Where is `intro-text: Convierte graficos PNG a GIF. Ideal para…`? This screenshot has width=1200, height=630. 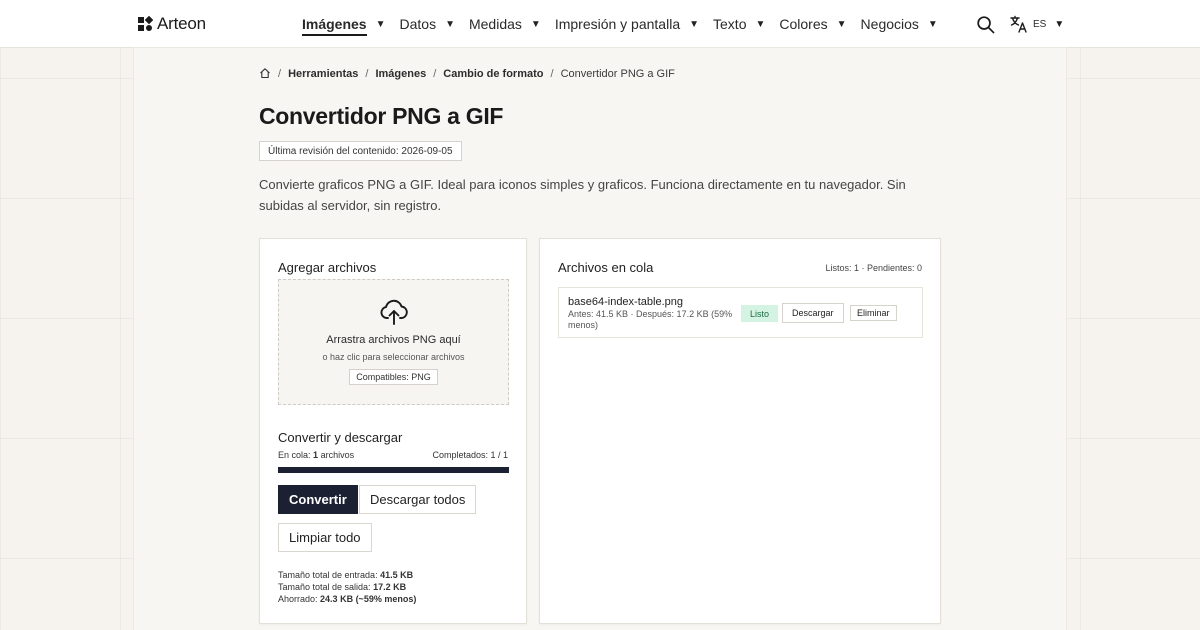
intro-text: Convierte graficos PNG a GIF. Ideal para… is located at coordinates (582, 195).